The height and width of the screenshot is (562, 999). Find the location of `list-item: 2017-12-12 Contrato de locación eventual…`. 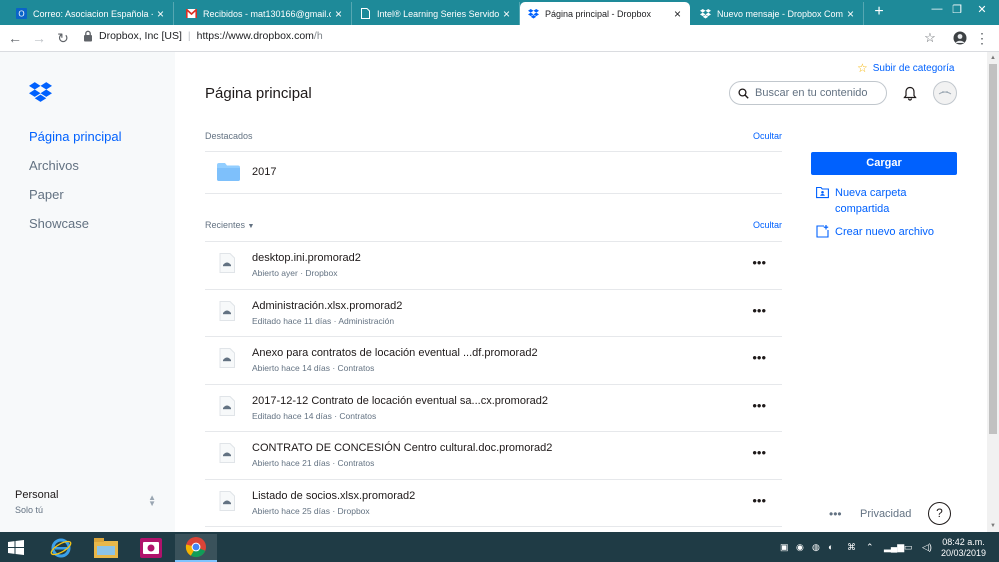

list-item: 2017-12-12 Contrato de locación eventual… is located at coordinates (493, 408).